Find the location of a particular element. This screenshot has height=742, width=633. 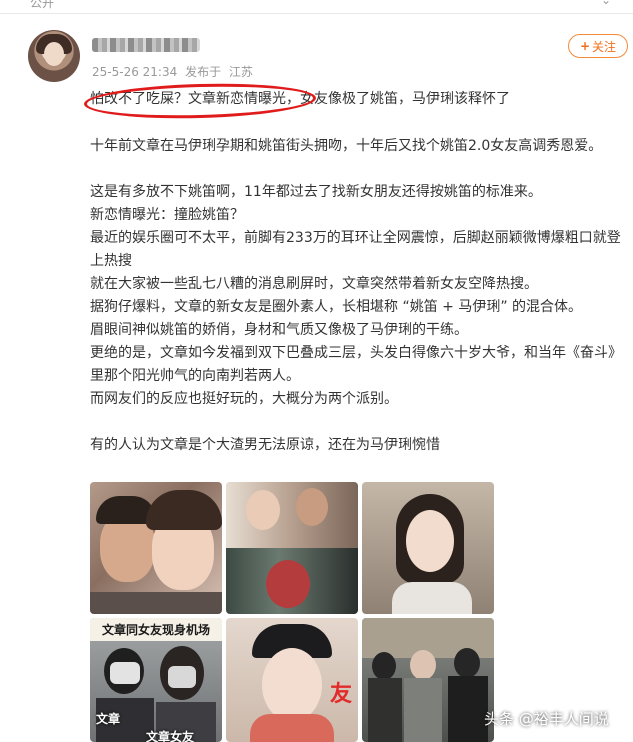

follow-label: 关注 is located at coordinates (604, 46).